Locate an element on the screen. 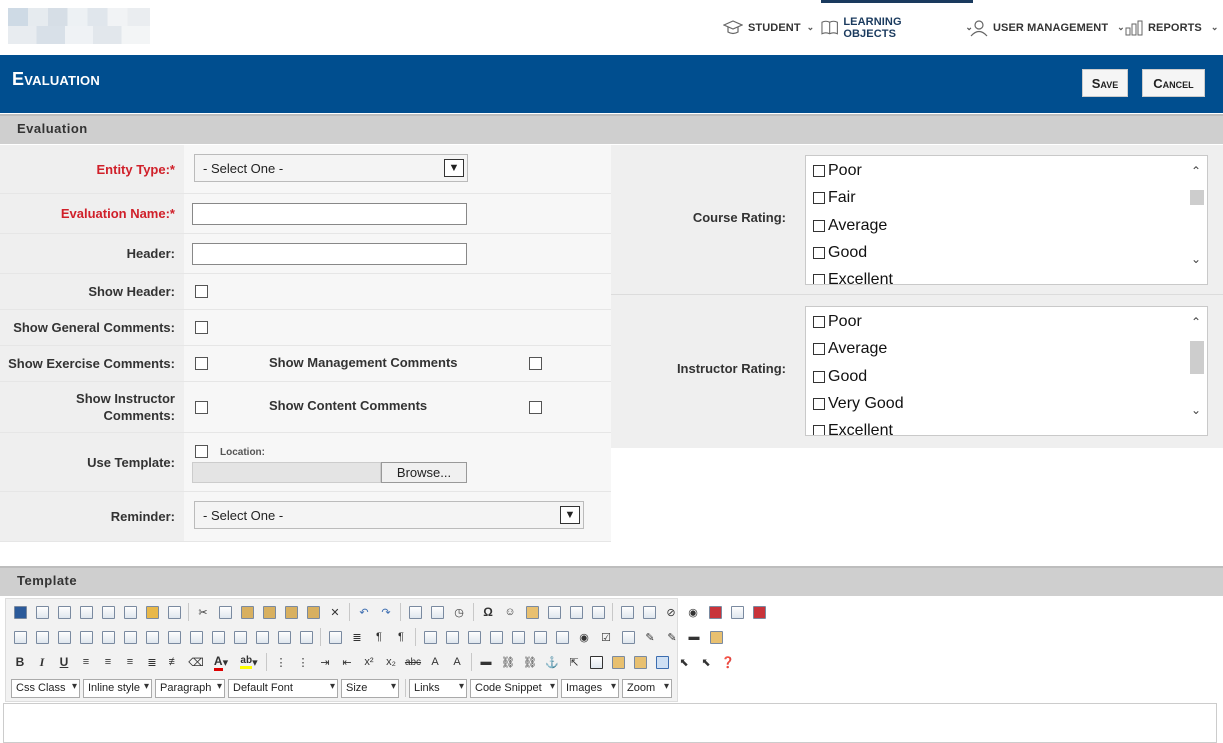 Image resolution: width=1223 pixels, height=743 pixels. location-input is located at coordinates (286, 472).